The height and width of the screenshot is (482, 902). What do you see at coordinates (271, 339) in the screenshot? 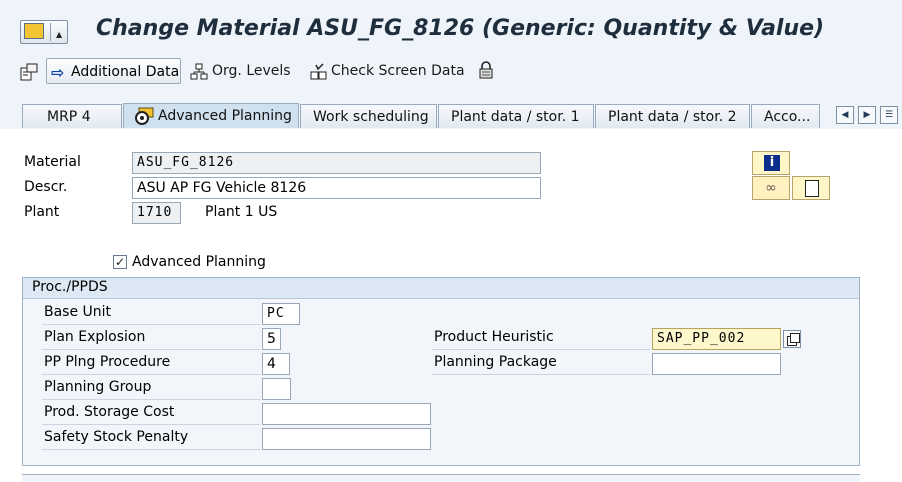
I see `plan-explosion-field: 5` at bounding box center [271, 339].